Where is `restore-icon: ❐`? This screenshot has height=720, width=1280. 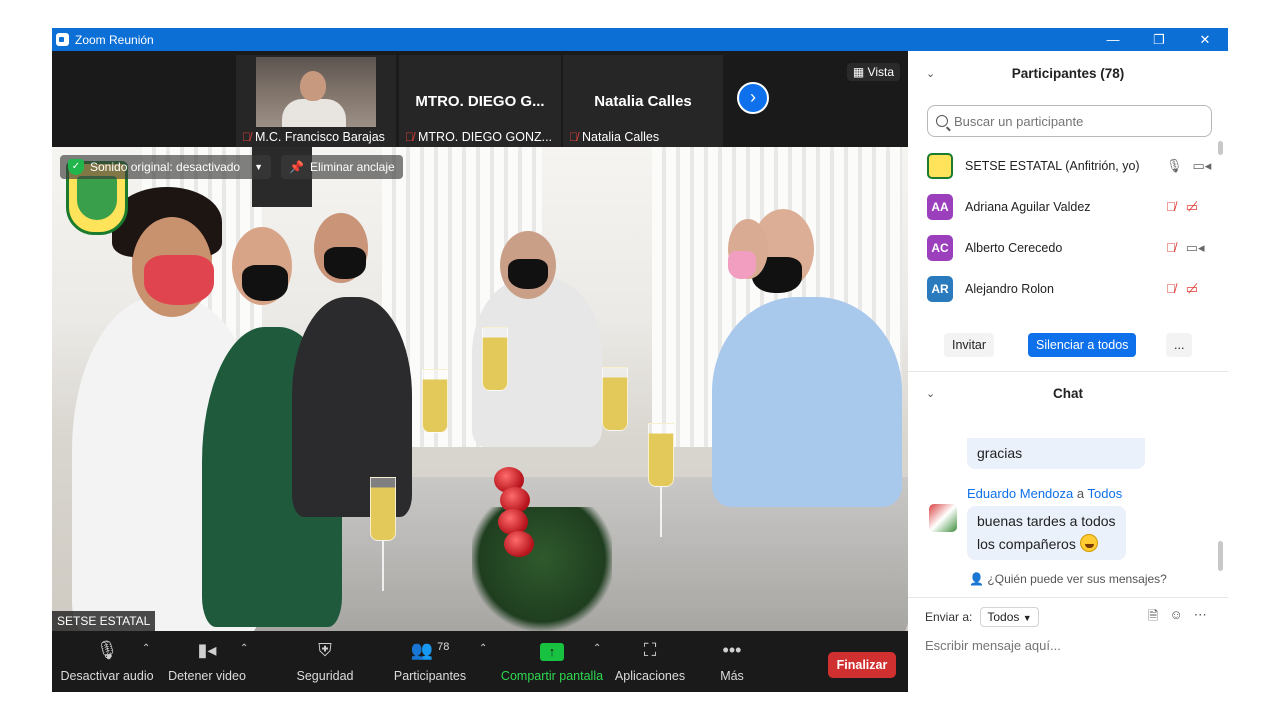 restore-icon: ❐ is located at coordinates (1159, 39).